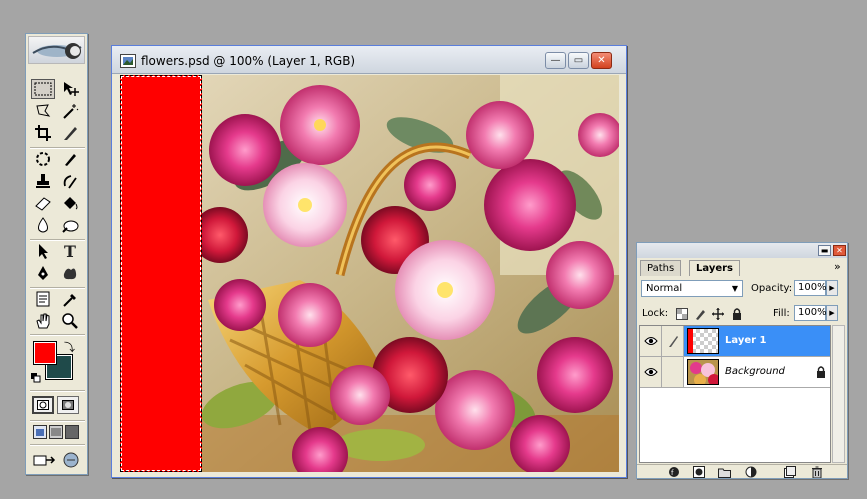 Image resolution: width=867 pixels, height=499 pixels. Describe the element at coordinates (43, 133) in the screenshot. I see `crop-tool-icon` at that location.